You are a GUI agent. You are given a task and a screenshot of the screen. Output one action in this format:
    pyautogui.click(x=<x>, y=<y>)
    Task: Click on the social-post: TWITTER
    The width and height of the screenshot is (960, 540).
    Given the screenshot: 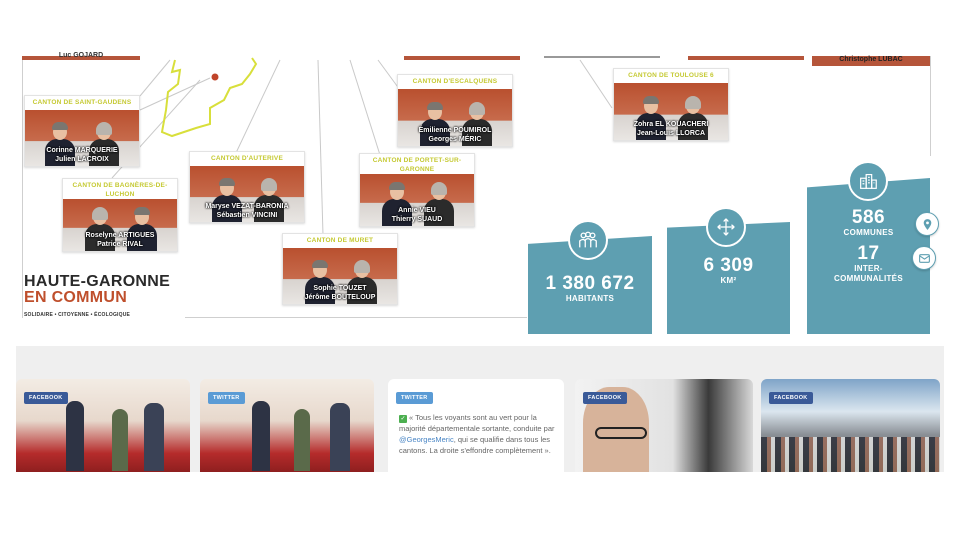 What is the action you would take?
    pyautogui.click(x=287, y=425)
    